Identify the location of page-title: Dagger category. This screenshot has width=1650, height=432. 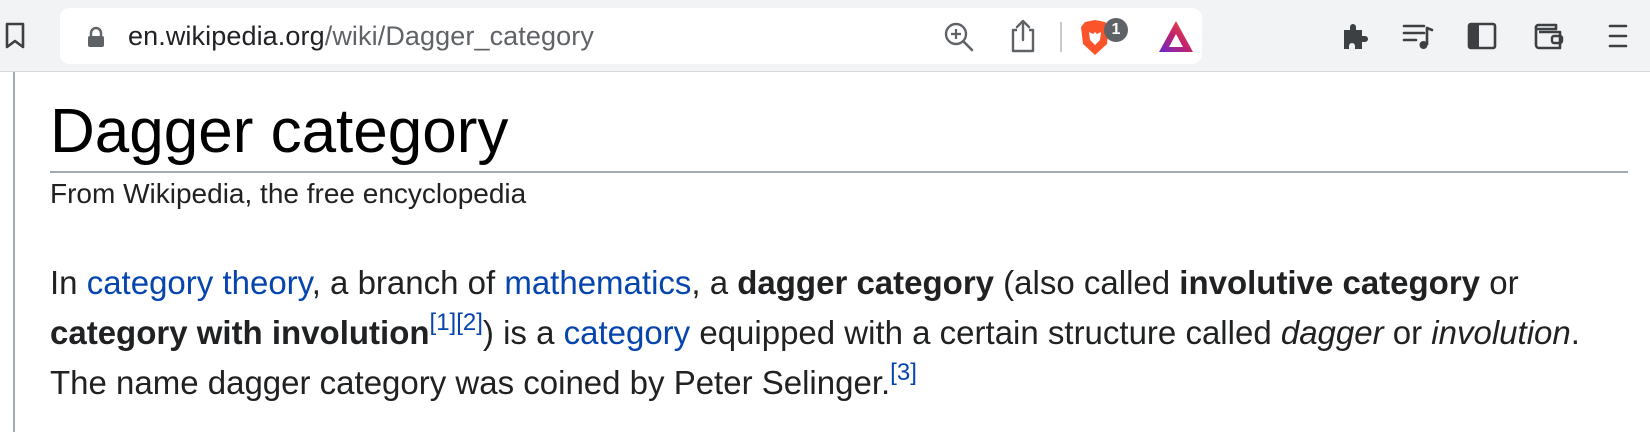
(279, 131).